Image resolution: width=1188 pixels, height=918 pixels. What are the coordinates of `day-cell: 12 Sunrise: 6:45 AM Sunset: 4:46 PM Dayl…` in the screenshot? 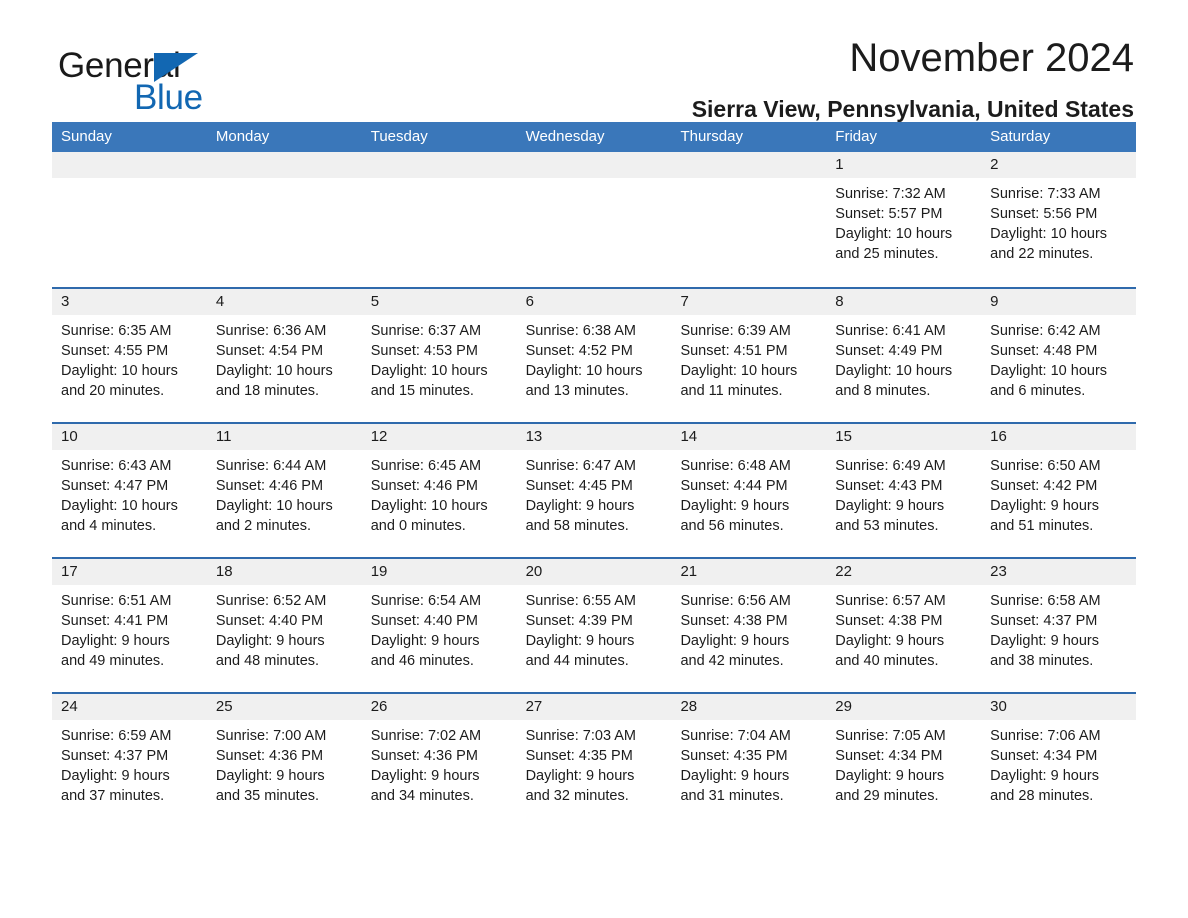 It's located at (439, 490).